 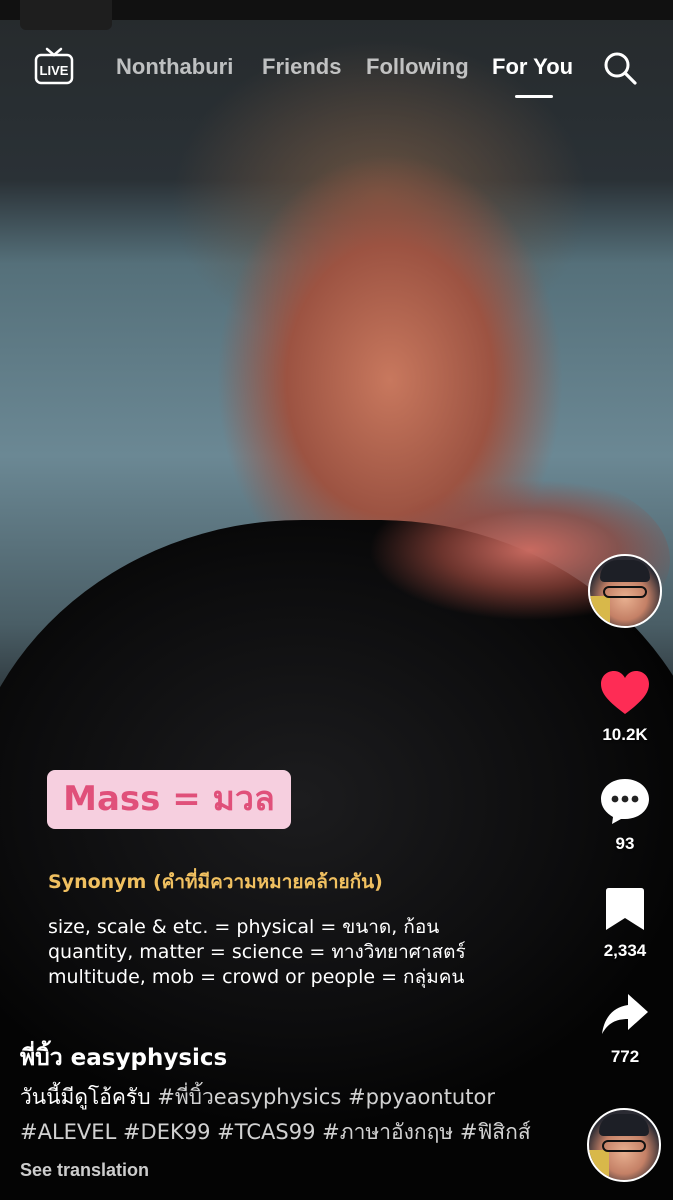 I want to click on synonym-heading: Synonym (คำที่มีความหมายคล้ายกัน), so click(x=215, y=882).